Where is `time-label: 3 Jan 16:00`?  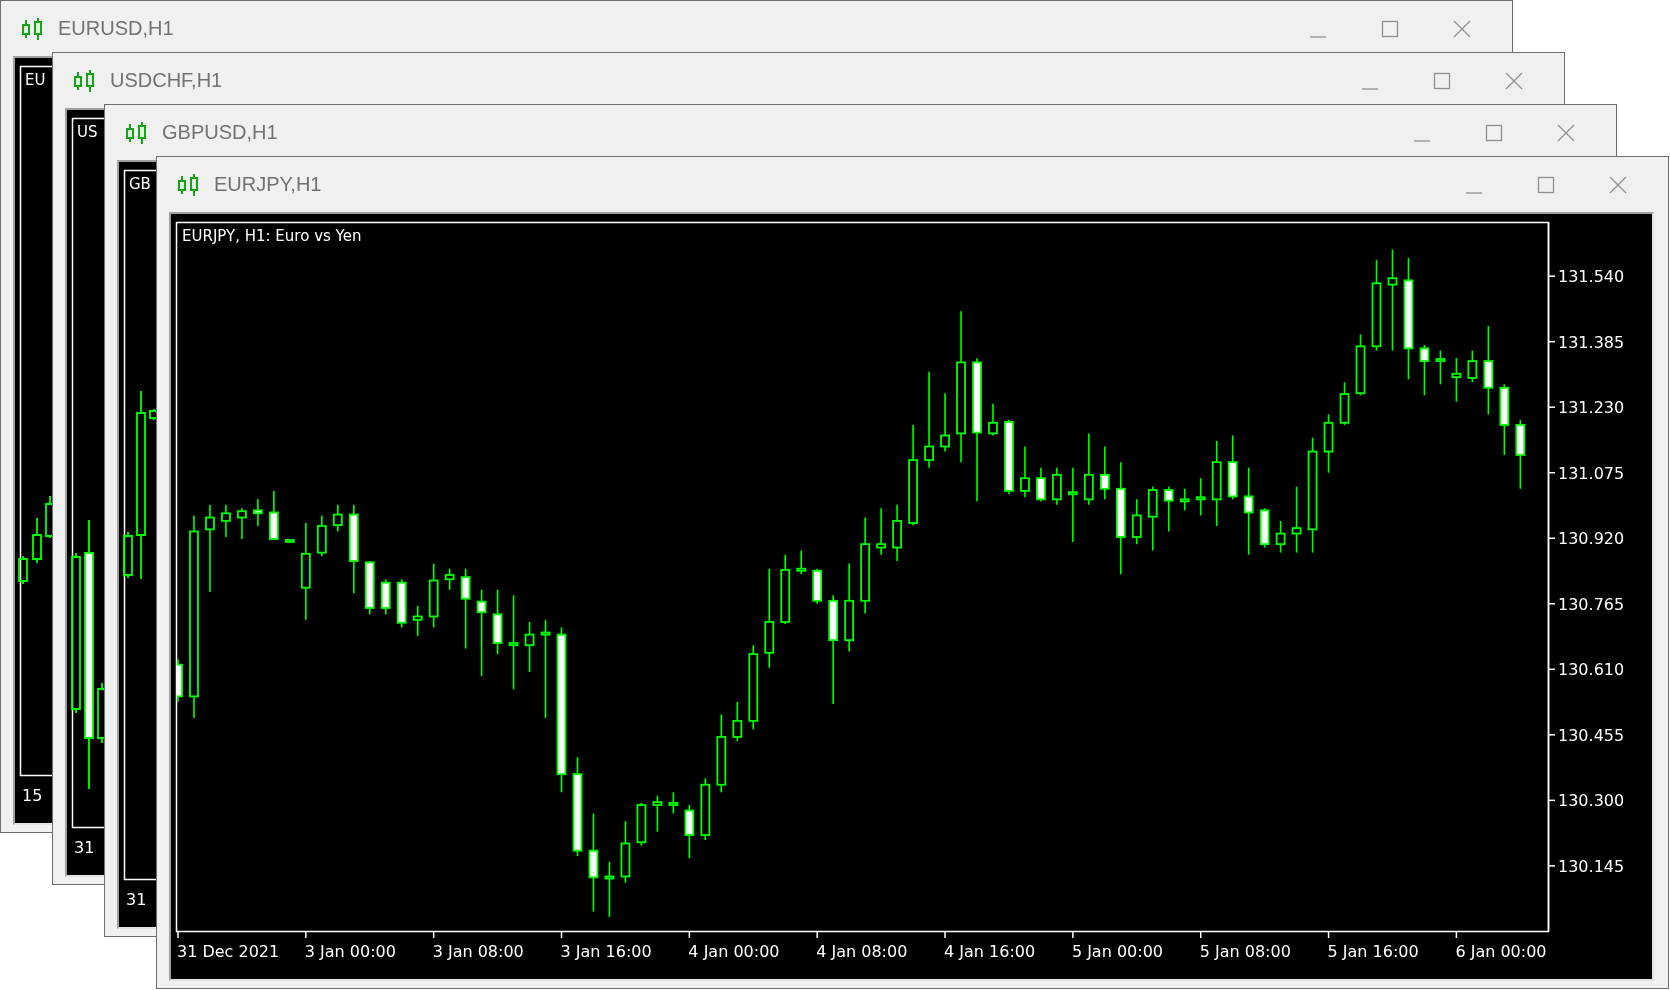
time-label: 3 Jan 16:00 is located at coordinates (606, 951).